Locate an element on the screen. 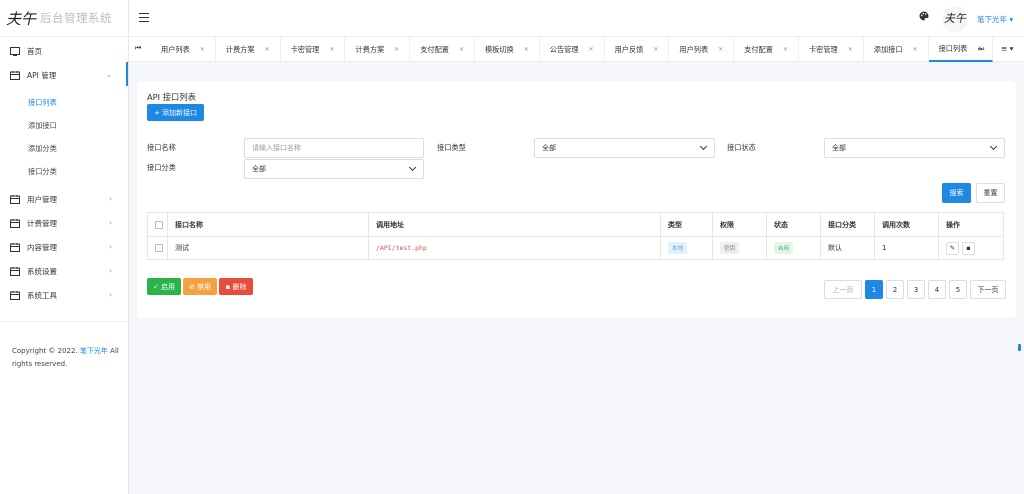 The width and height of the screenshot is (1024, 494). sidebar-subitem-api-category: 接口分类 is located at coordinates (64, 171).